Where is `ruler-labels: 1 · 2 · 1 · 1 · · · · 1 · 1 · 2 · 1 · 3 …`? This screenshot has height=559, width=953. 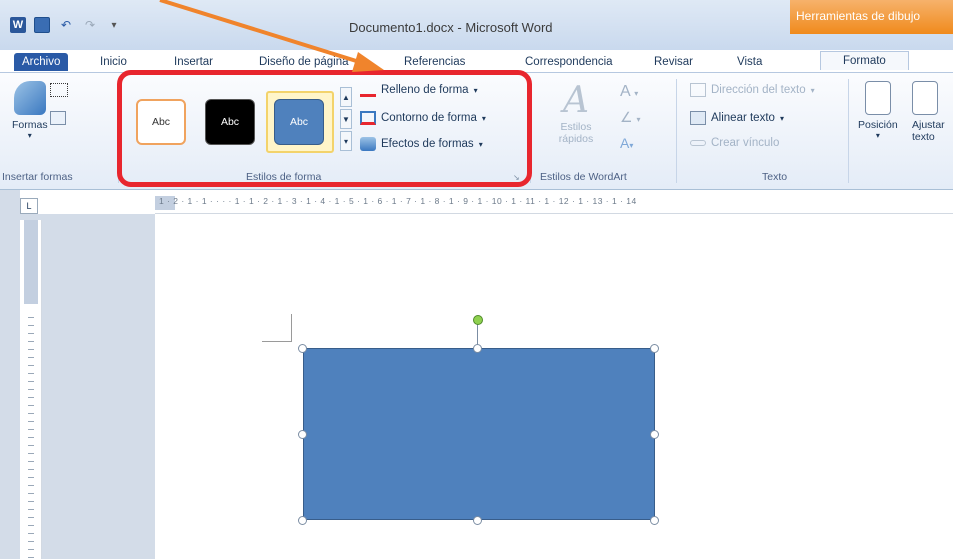 ruler-labels: 1 · 2 · 1 · 1 · · · · 1 · 1 · 2 · 1 · 3 … is located at coordinates (398, 201).